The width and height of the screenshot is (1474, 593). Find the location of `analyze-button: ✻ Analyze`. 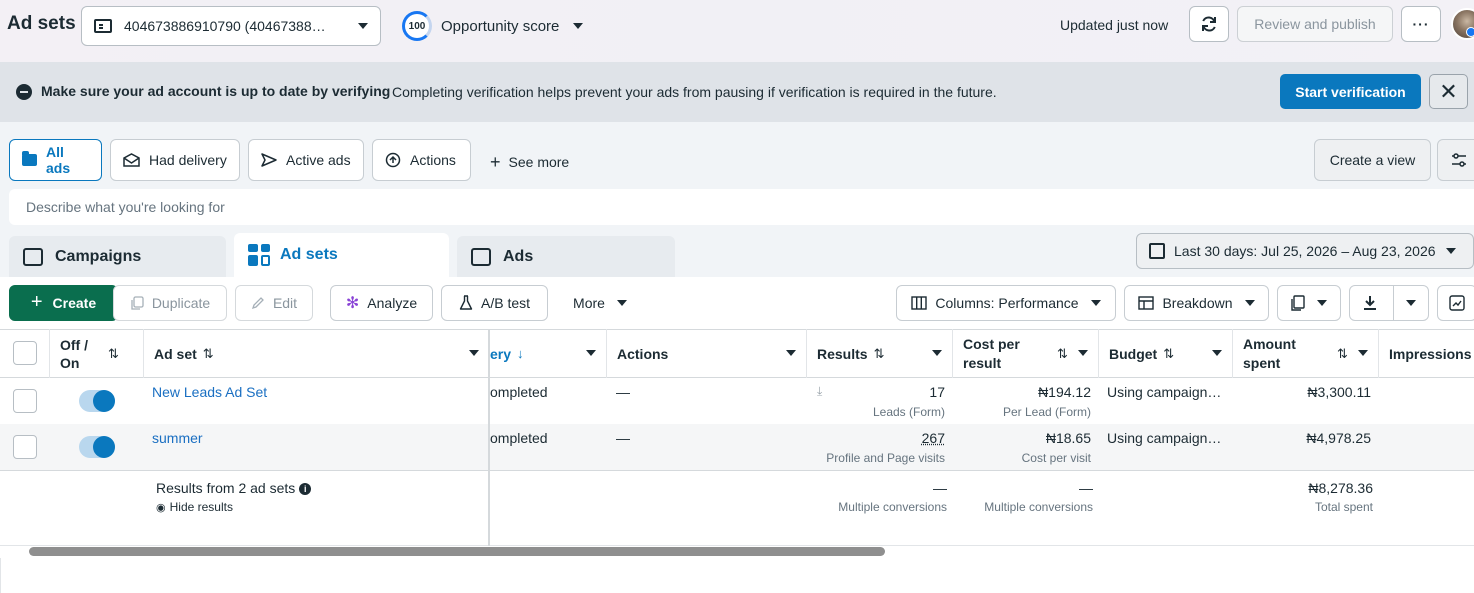

analyze-button: ✻ Analyze is located at coordinates (381, 303).